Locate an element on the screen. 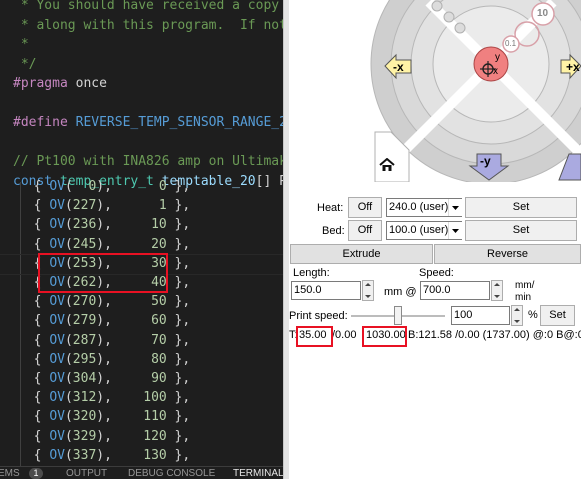  code-token: #pragma is located at coordinates (40, 83).